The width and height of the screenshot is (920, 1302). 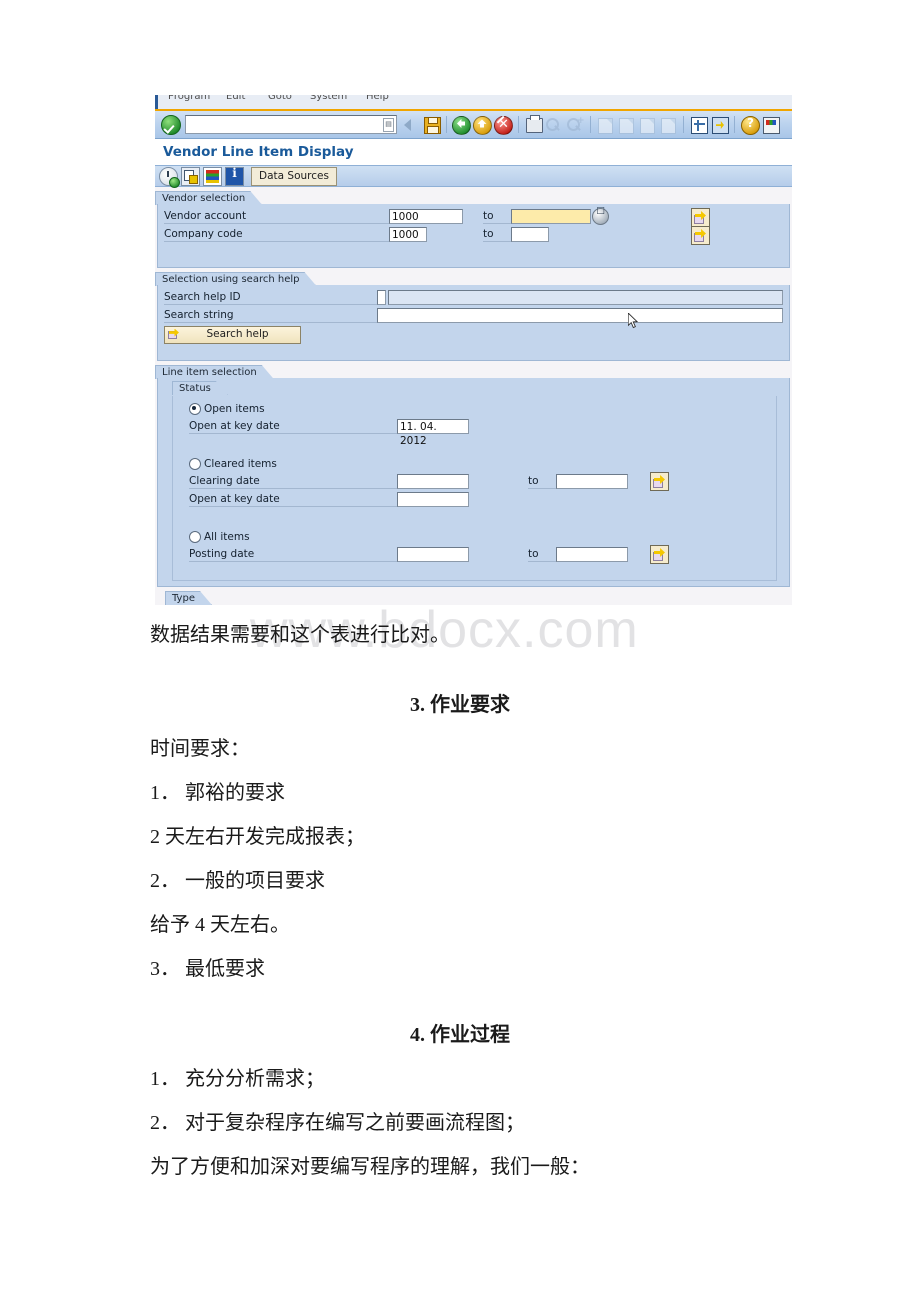 I want to click on help-icon, so click(x=750, y=125).